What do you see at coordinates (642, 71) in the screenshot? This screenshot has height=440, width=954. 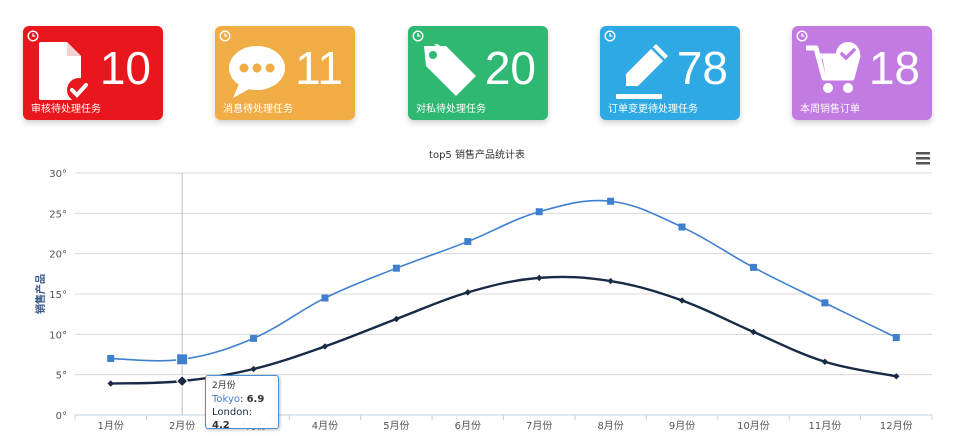 I see `pencil-icon` at bounding box center [642, 71].